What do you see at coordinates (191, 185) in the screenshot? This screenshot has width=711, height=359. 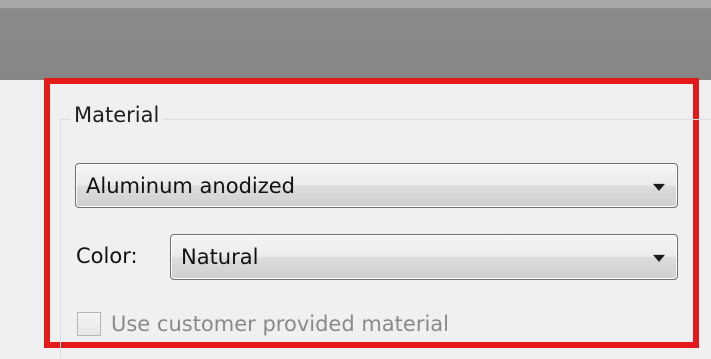 I see `material-select-value: Aluminum anodized` at bounding box center [191, 185].